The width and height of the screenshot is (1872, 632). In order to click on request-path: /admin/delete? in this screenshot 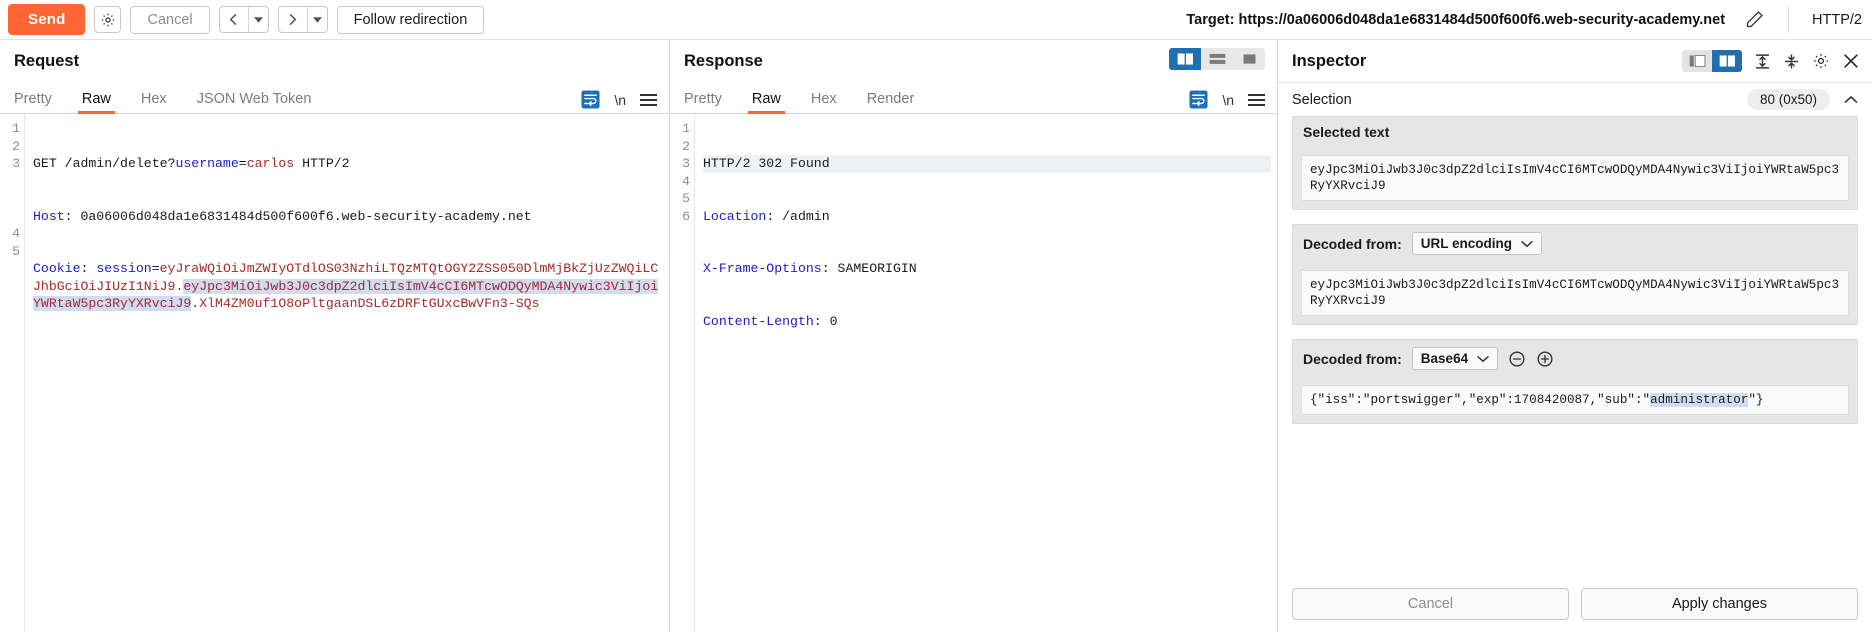, I will do `click(120, 163)`.